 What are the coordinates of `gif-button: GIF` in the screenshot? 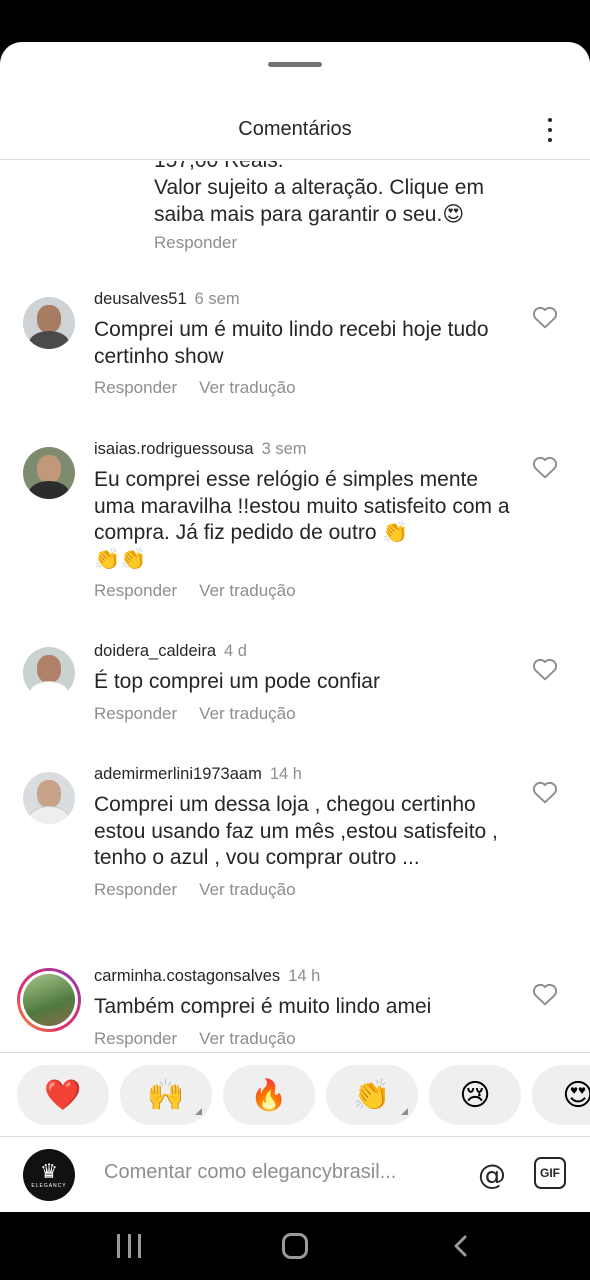 It's located at (550, 1173).